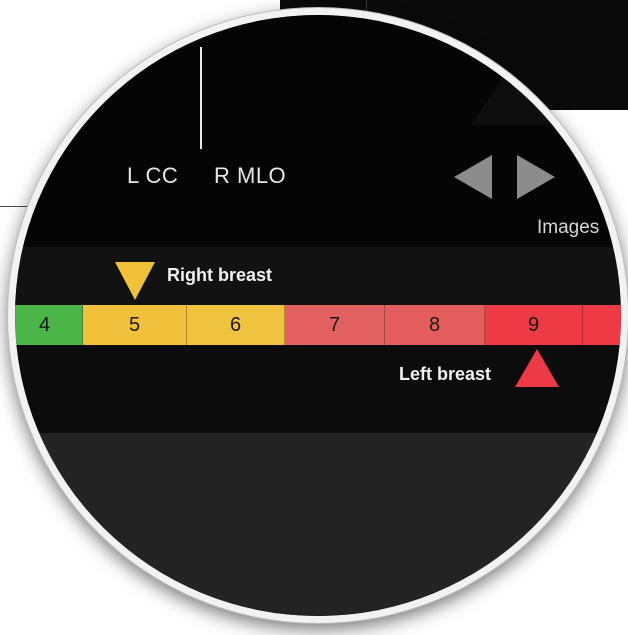 The height and width of the screenshot is (635, 628). Describe the element at coordinates (135, 325) in the screenshot. I see `scale-cell-5: 5` at that location.